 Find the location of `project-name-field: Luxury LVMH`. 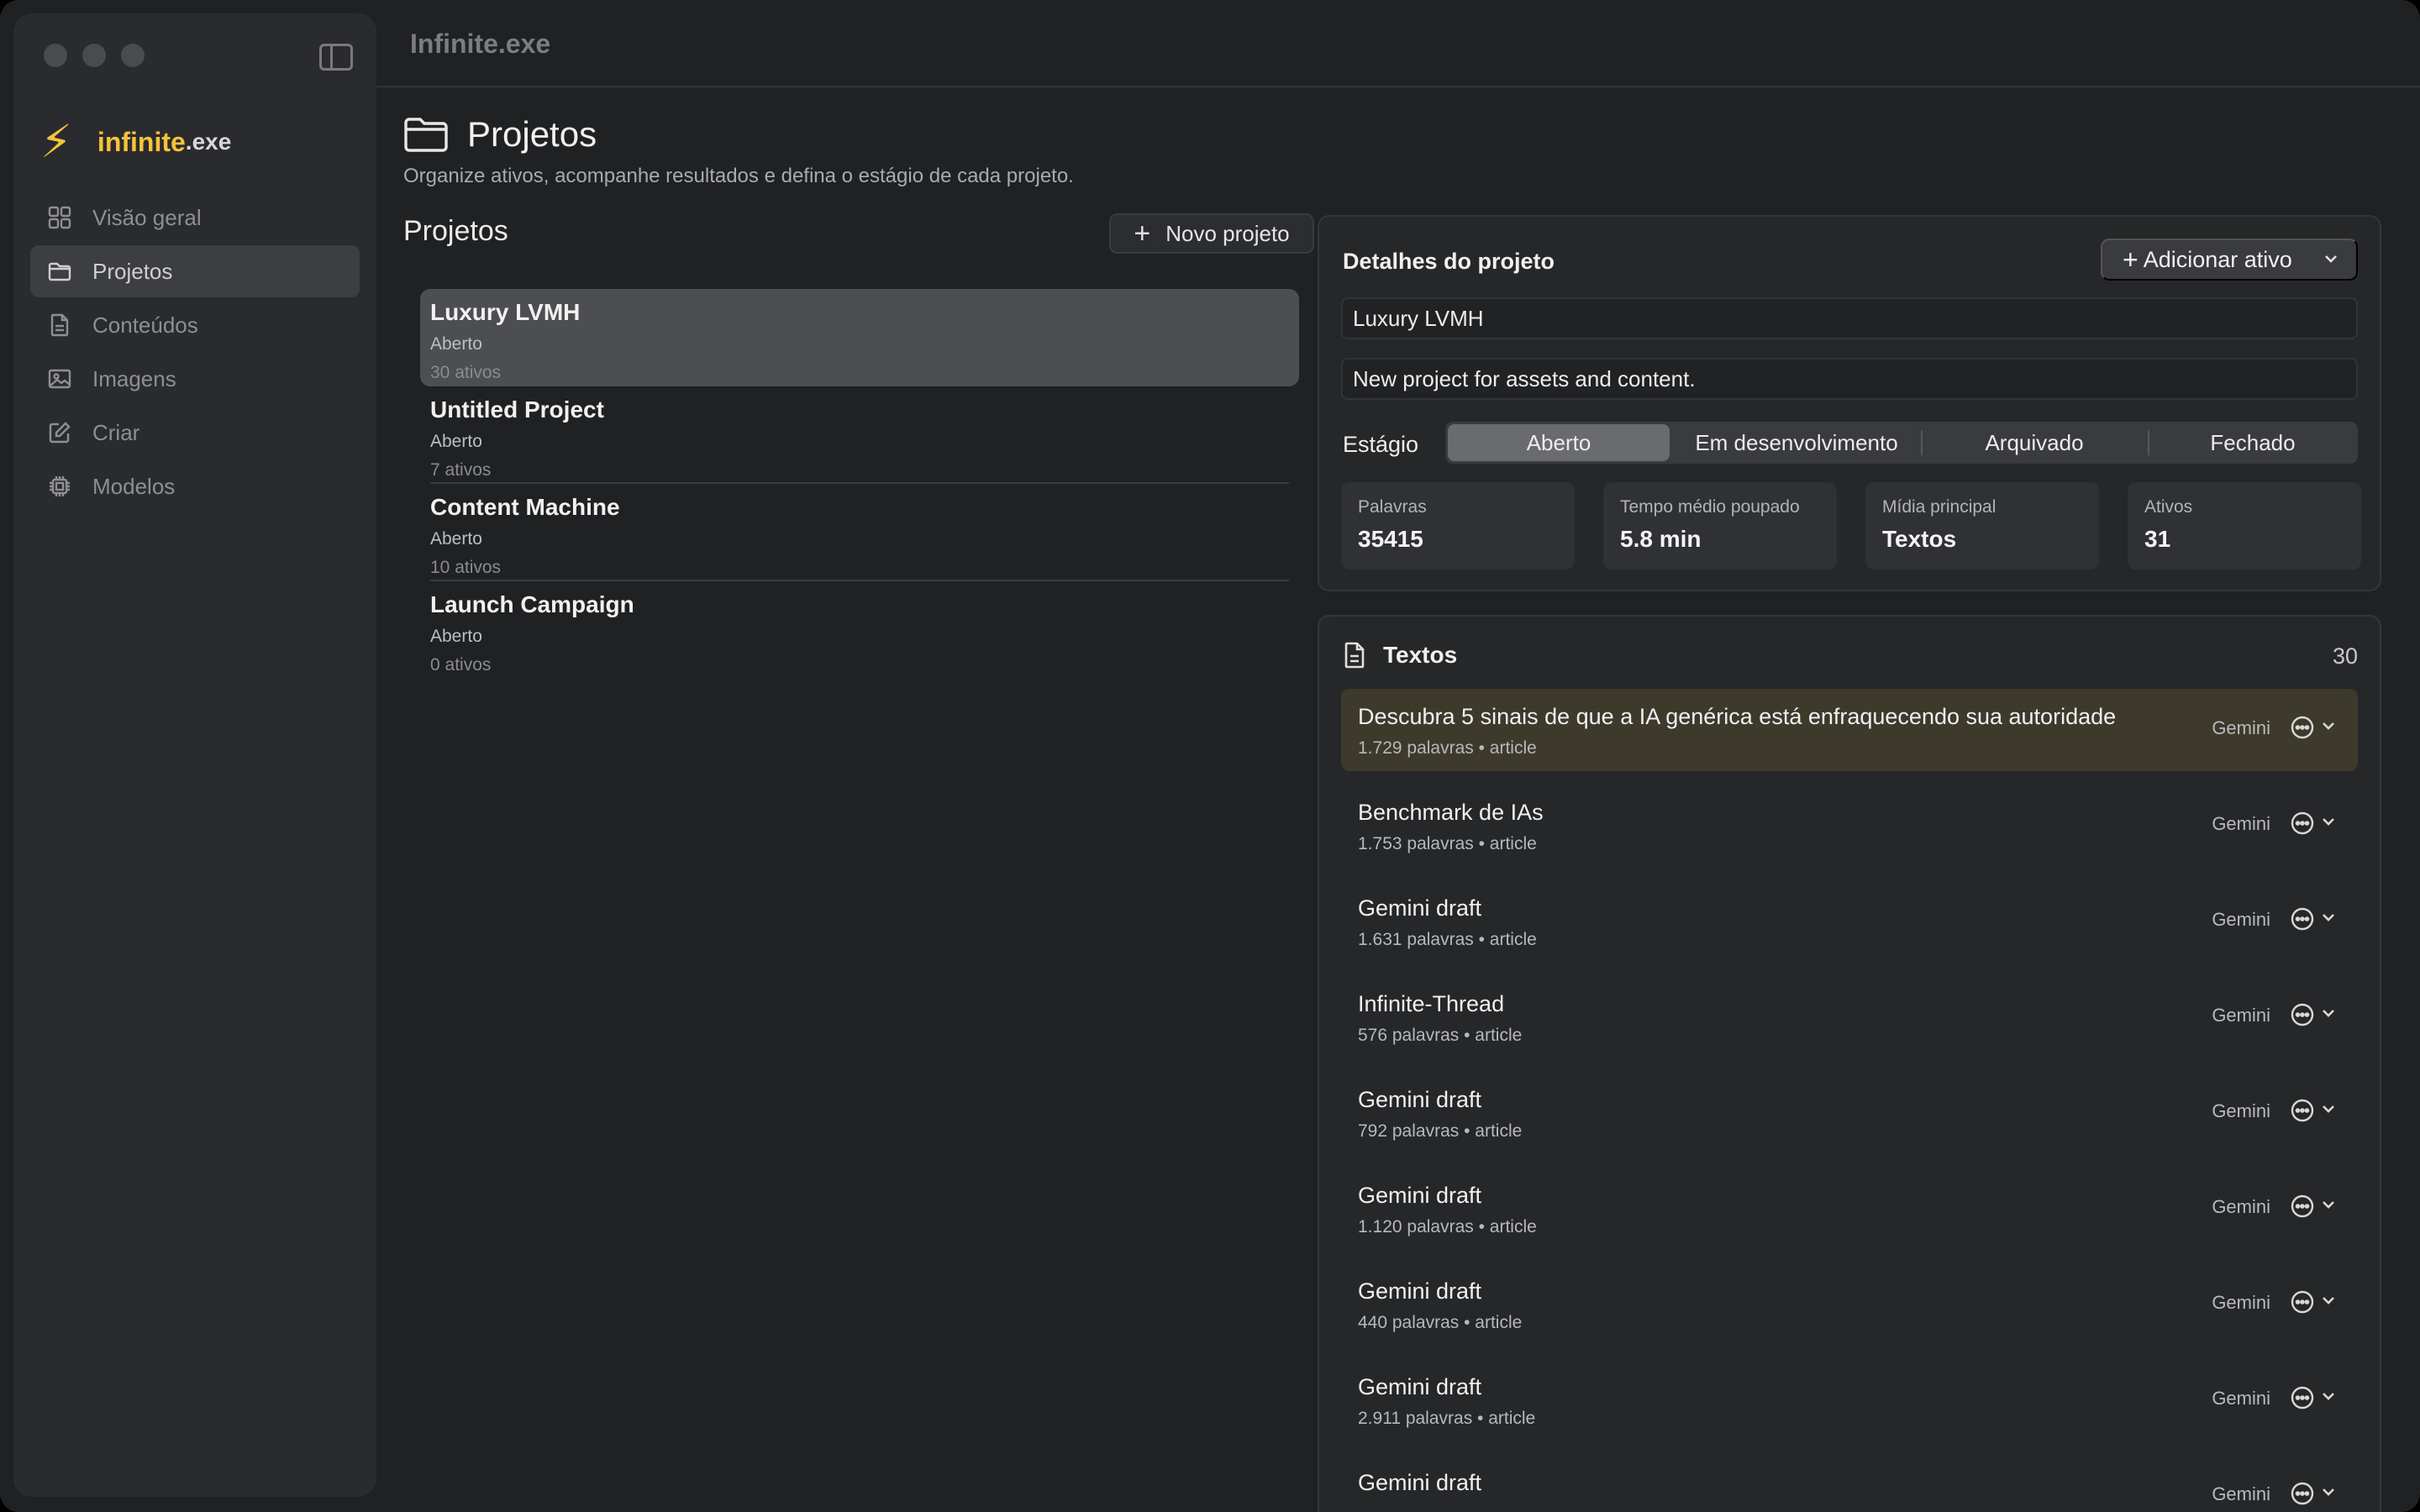

project-name-field: Luxury LVMH is located at coordinates (1850, 318).